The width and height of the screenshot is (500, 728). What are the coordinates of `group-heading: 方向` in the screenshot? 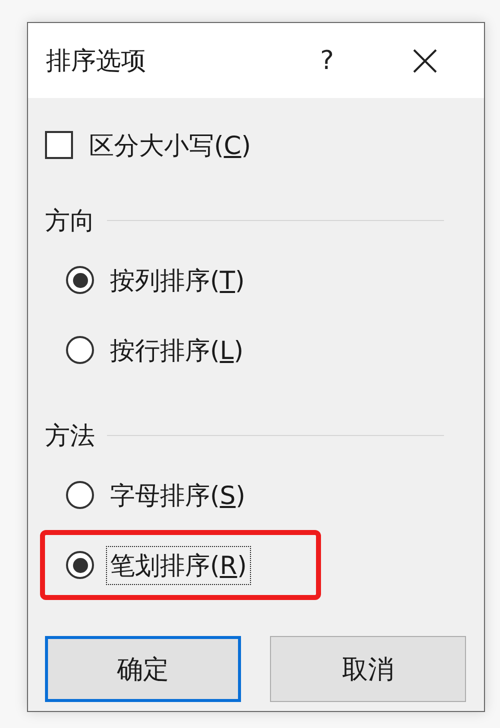 It's located at (70, 220).